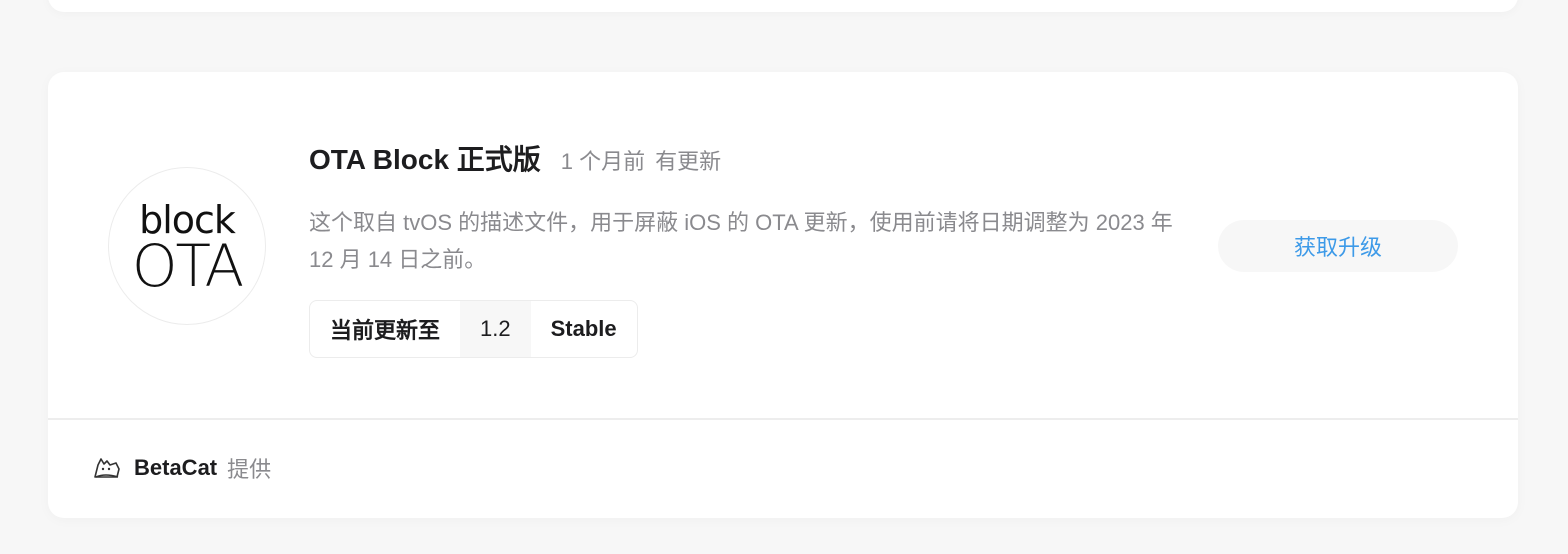  Describe the element at coordinates (249, 469) in the screenshot. I see `provided-label: 提供` at that location.